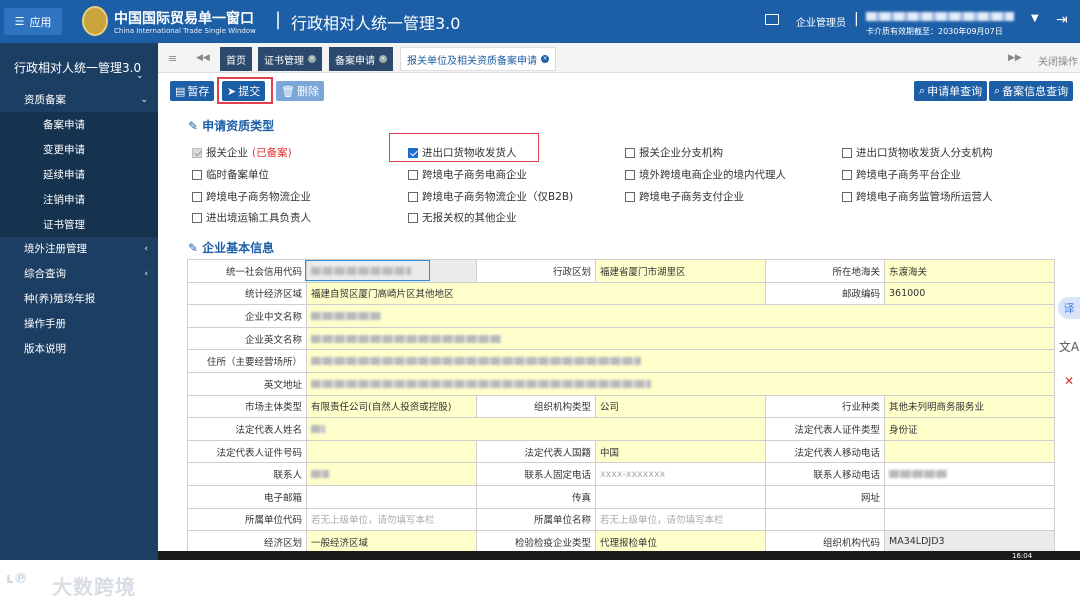 Image resolution: width=1080 pixels, height=600 pixels. I want to click on qualification-checkbox: 进出境运输工具负责人, so click(251, 217).